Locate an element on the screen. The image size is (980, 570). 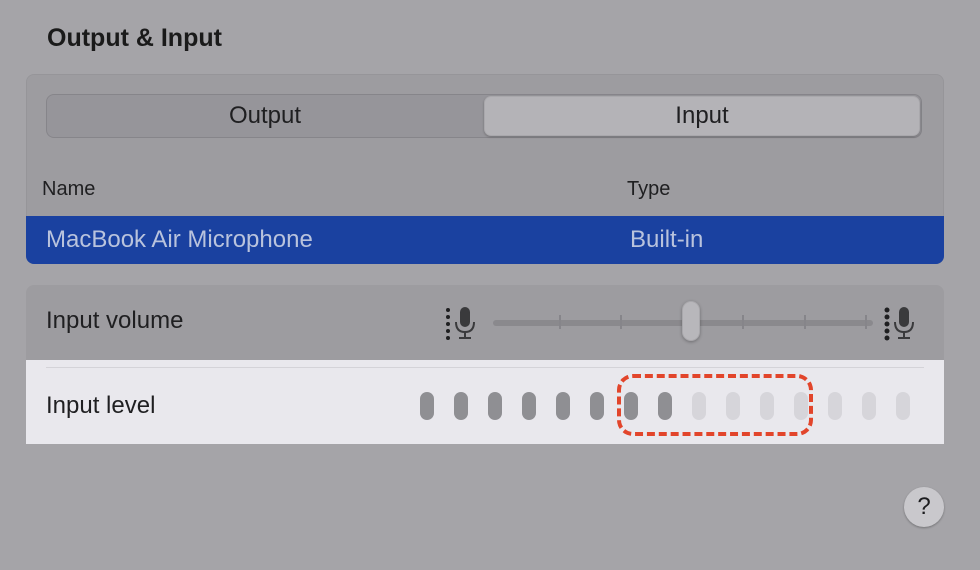
input-volume-slider-knob is located at coordinates (690, 321).